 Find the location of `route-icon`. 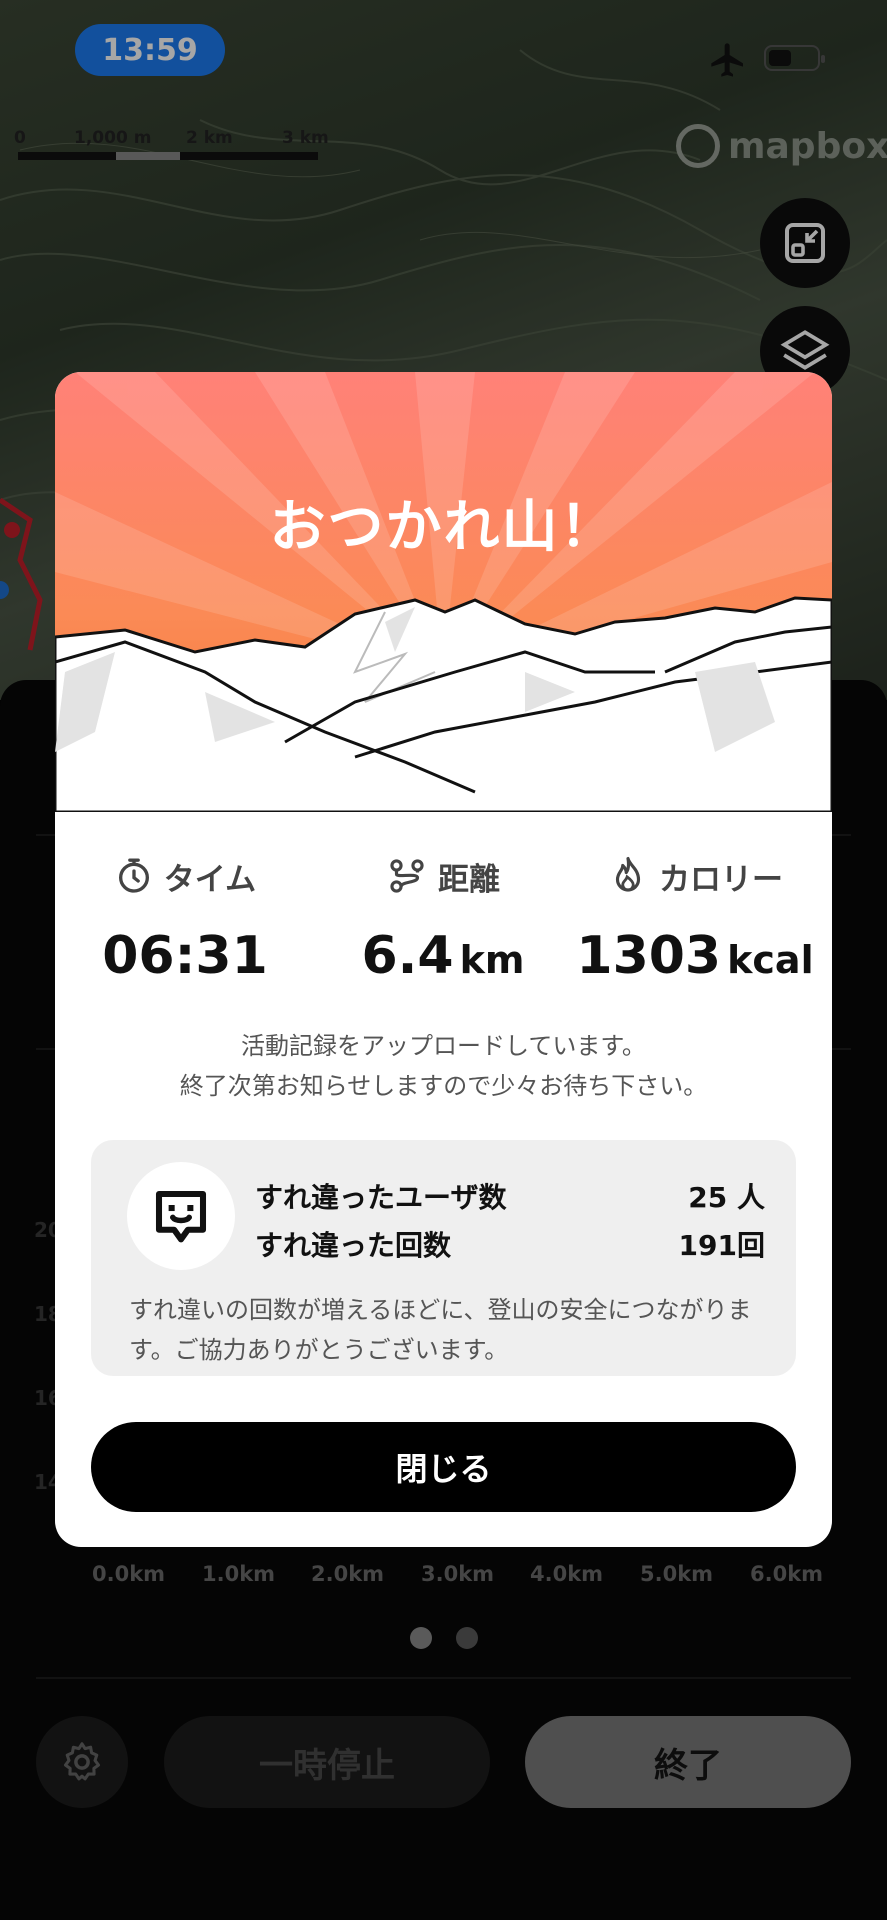

route-icon is located at coordinates (407, 876).